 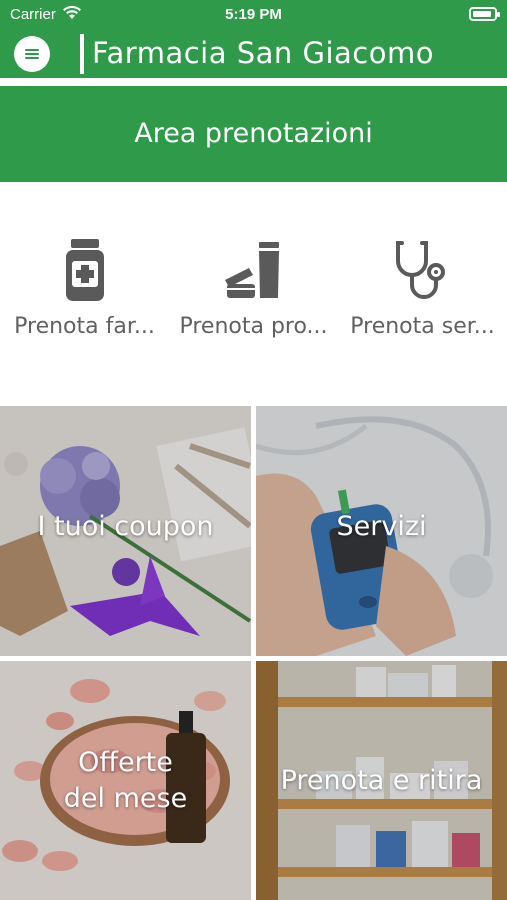 I want to click on divider, so click(x=253, y=82).